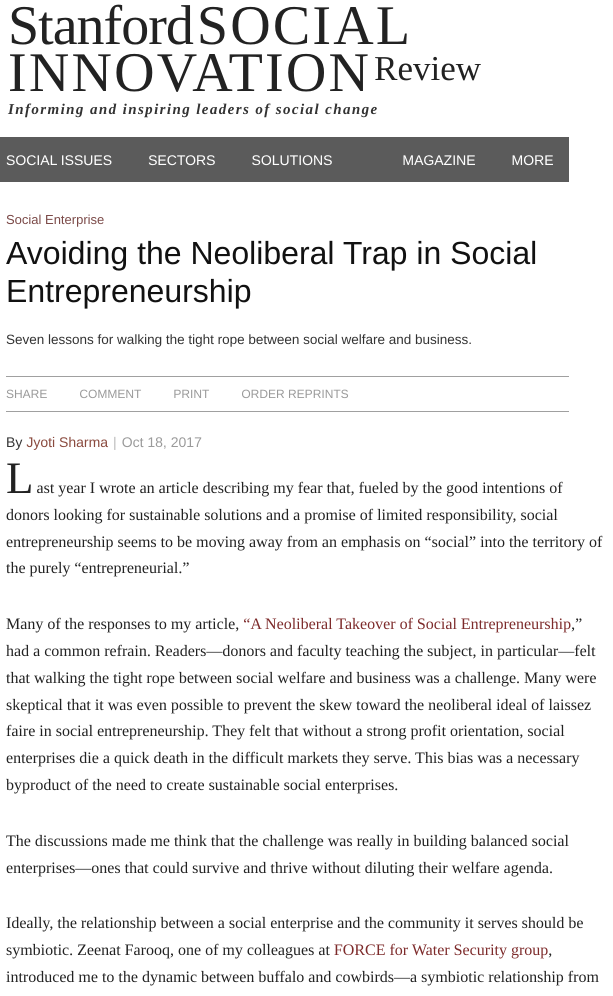  What do you see at coordinates (292, 159) in the screenshot?
I see `nav-link: SOLUTIONS` at bounding box center [292, 159].